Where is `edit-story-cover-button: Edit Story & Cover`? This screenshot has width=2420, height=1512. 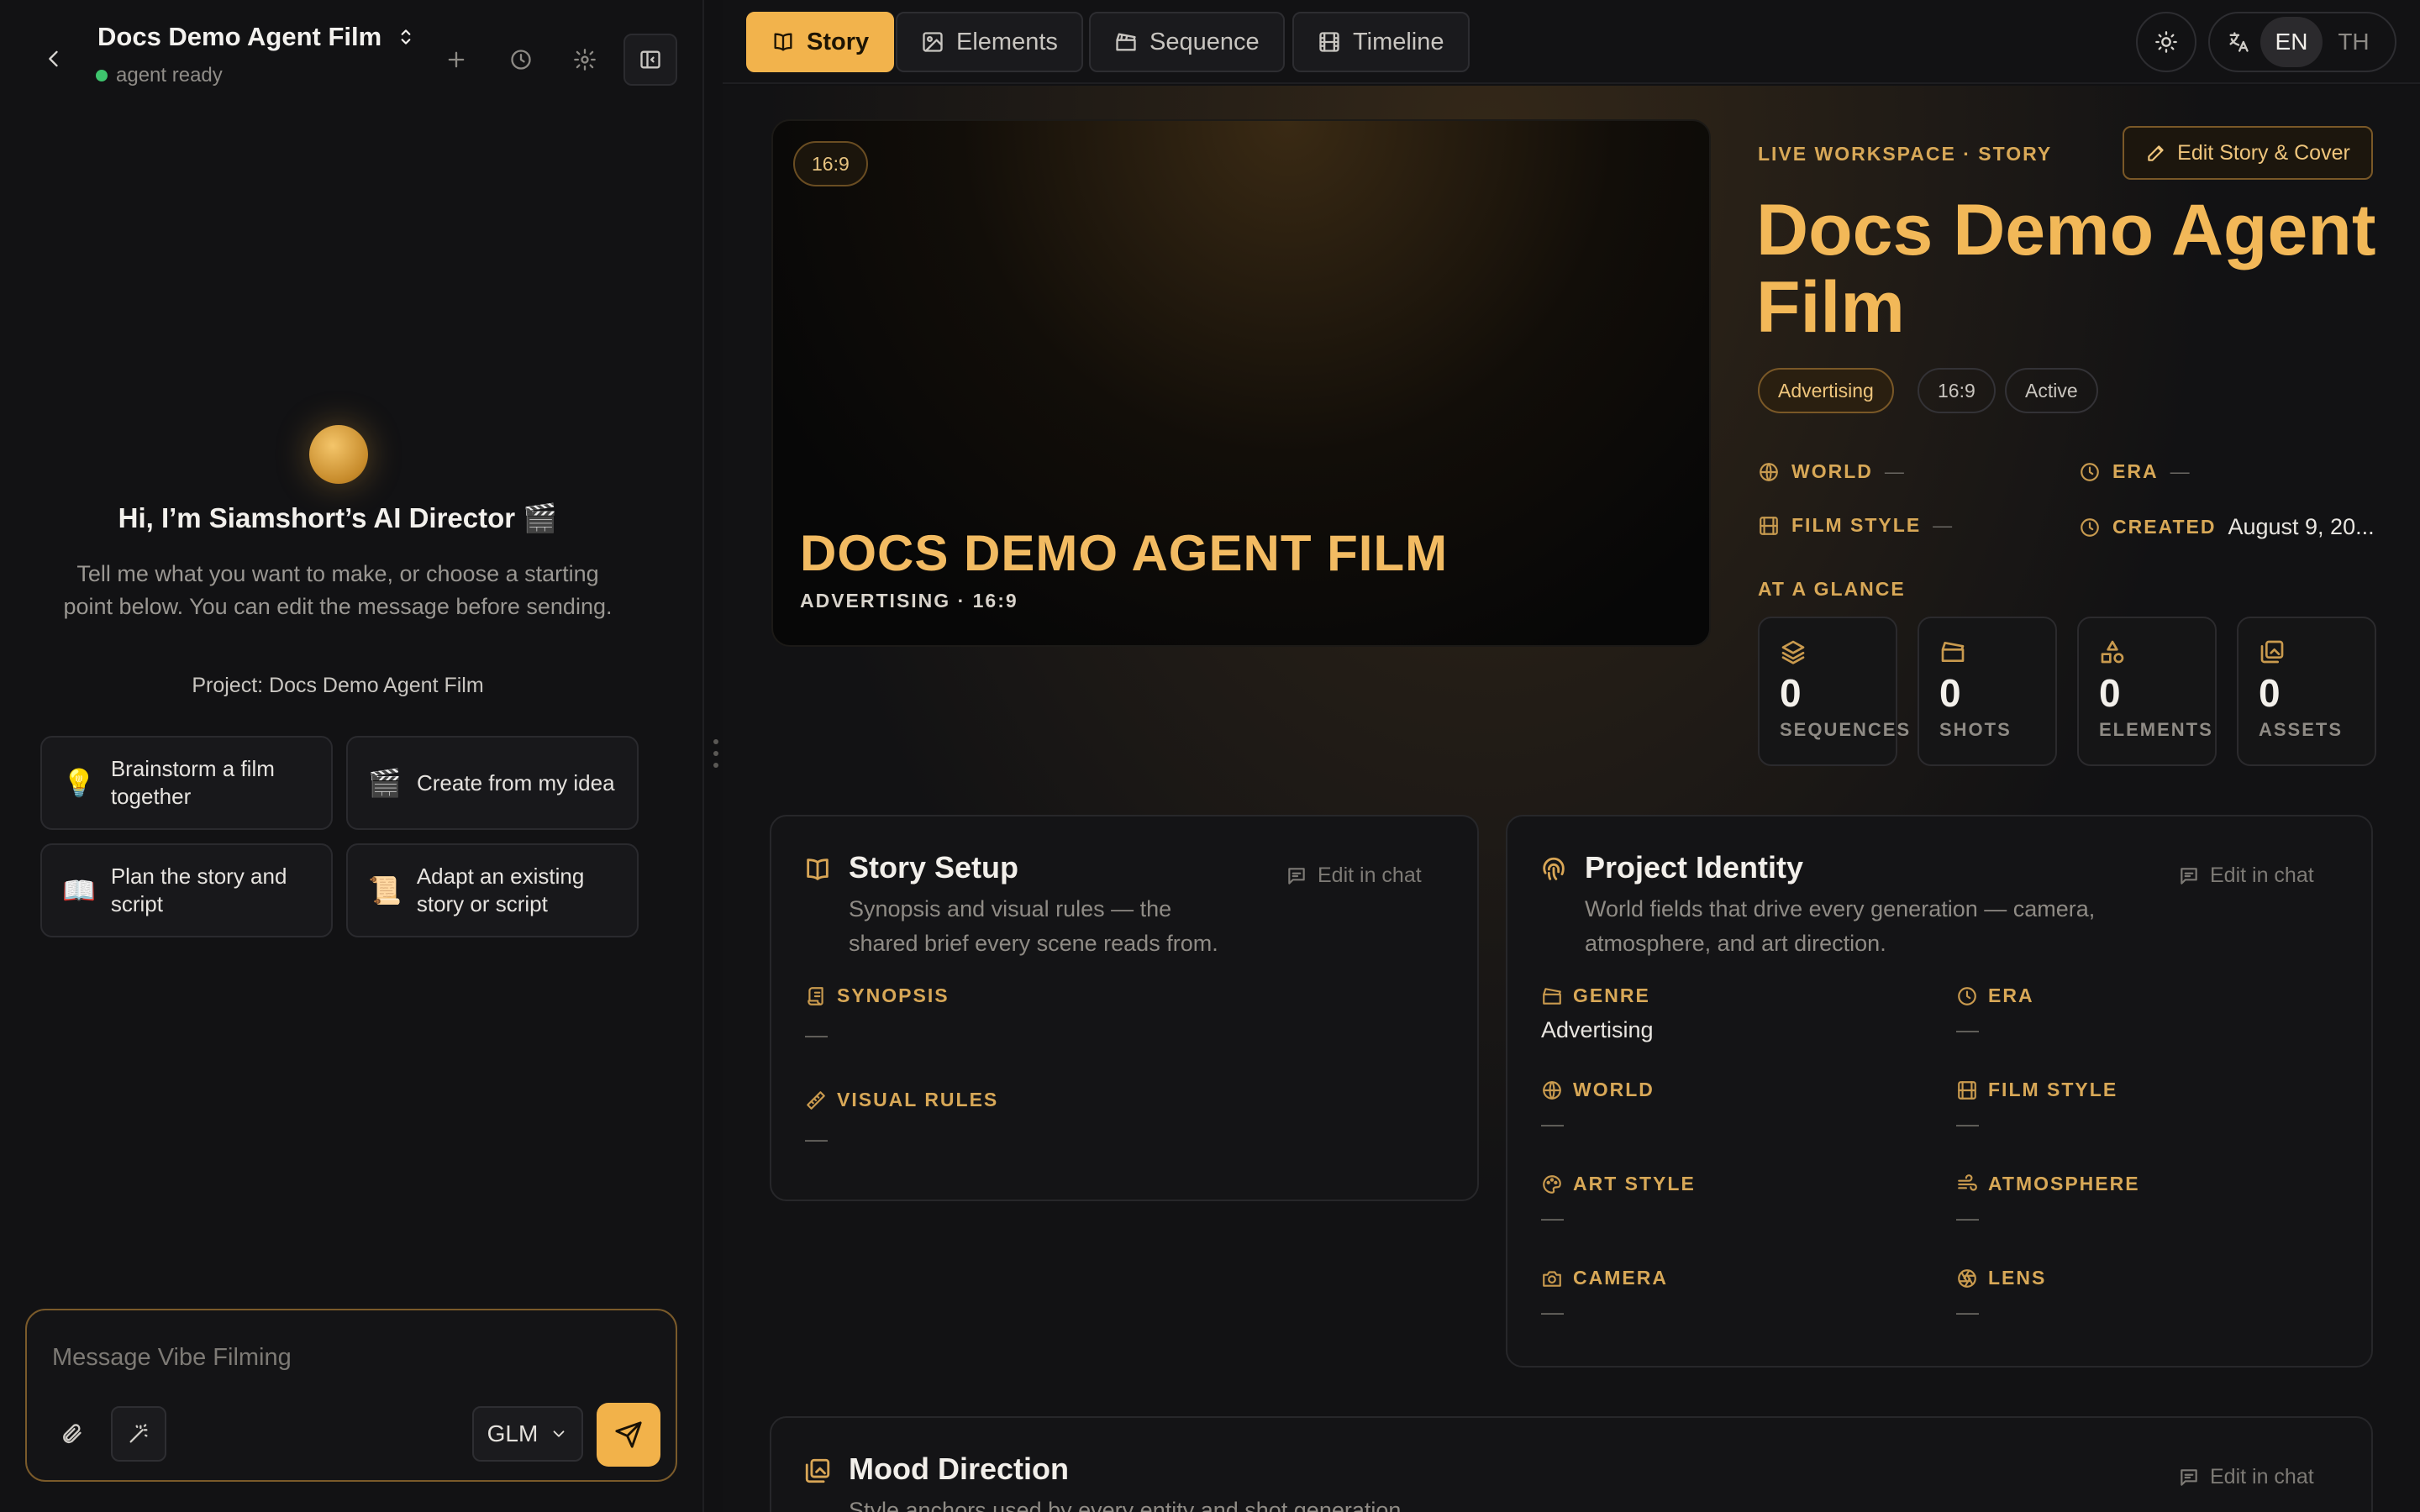
edit-story-cover-button: Edit Story & Cover is located at coordinates (2248, 153).